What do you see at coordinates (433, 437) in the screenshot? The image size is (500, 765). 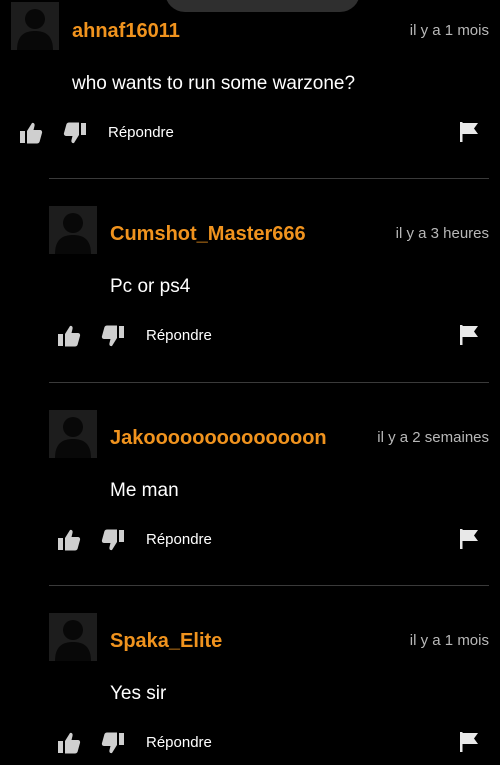 I see `comment-timestamp: il y a 2 semaines` at bounding box center [433, 437].